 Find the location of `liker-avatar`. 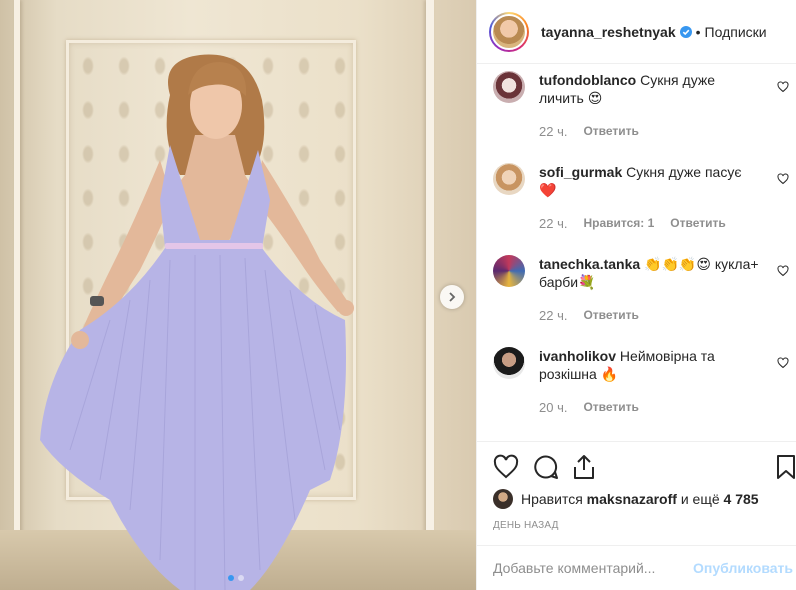

liker-avatar is located at coordinates (503, 499).